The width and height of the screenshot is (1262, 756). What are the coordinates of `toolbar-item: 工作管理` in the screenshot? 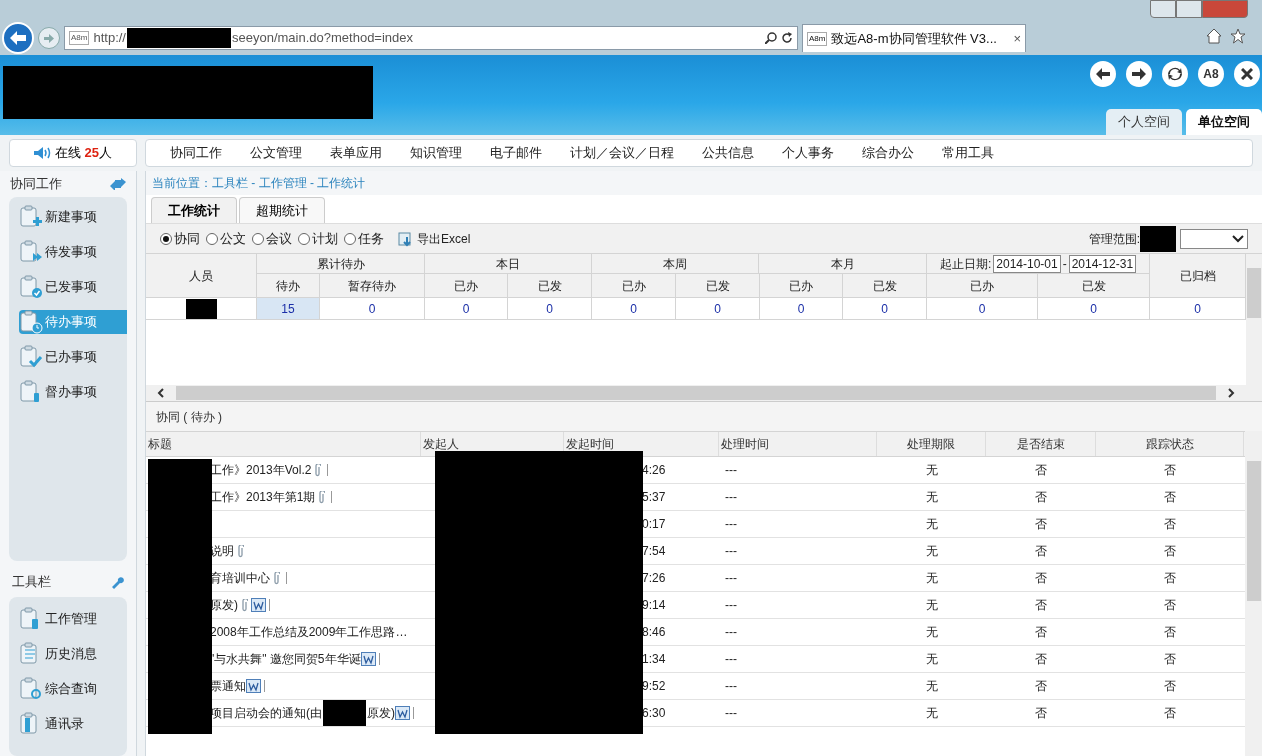 It's located at (73, 619).